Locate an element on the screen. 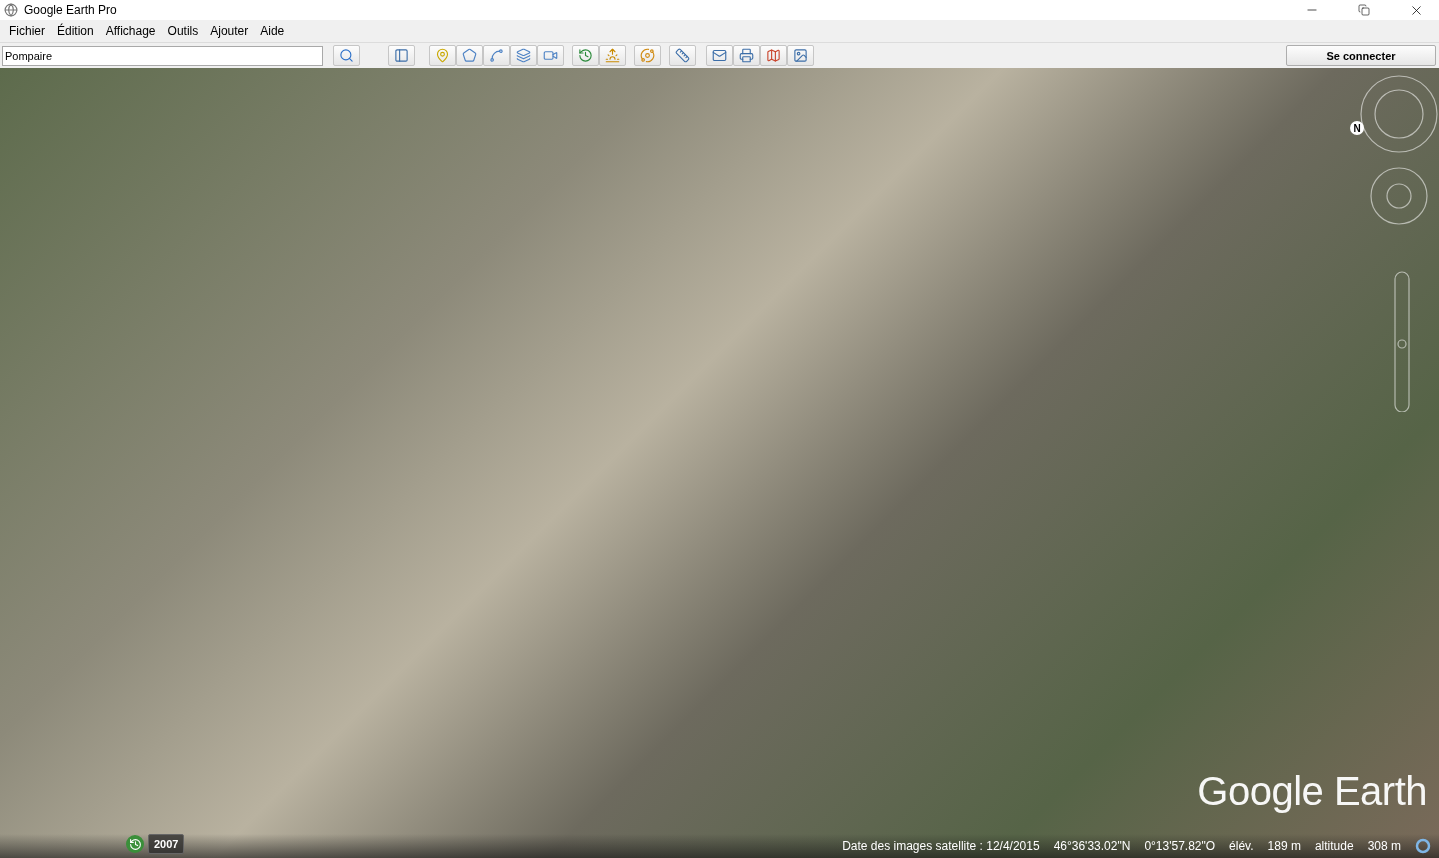  google-earth-logo: Google Earth is located at coordinates (1312, 791).